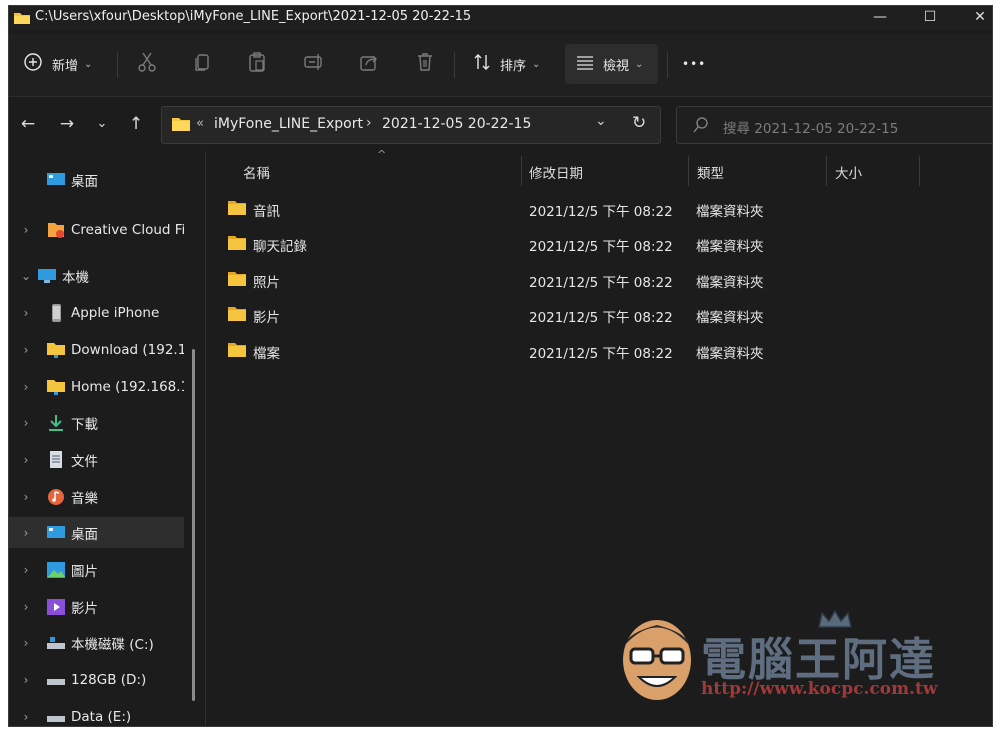 Image resolution: width=1000 pixels, height=735 pixels. Describe the element at coordinates (288, 124) in the screenshot. I see `breadcrumb-parent: iMyFone_LINE_Export` at that location.